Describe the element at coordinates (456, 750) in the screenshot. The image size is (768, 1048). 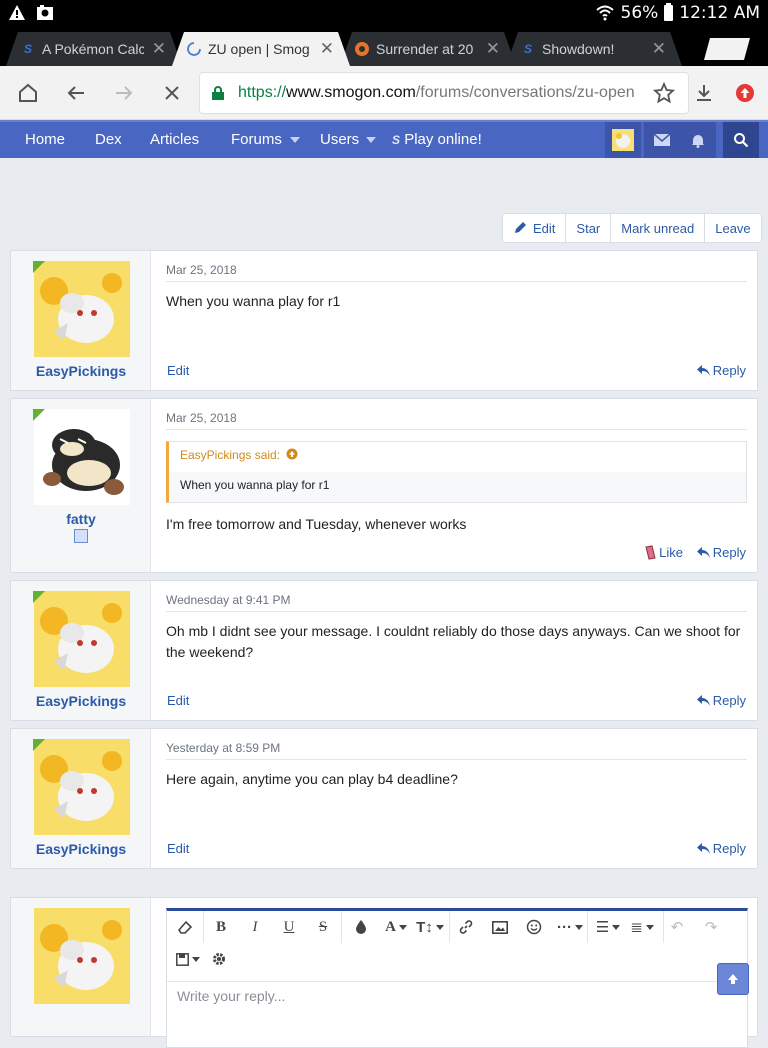
I see `message-date: Yesterday at 8:59 PM` at that location.